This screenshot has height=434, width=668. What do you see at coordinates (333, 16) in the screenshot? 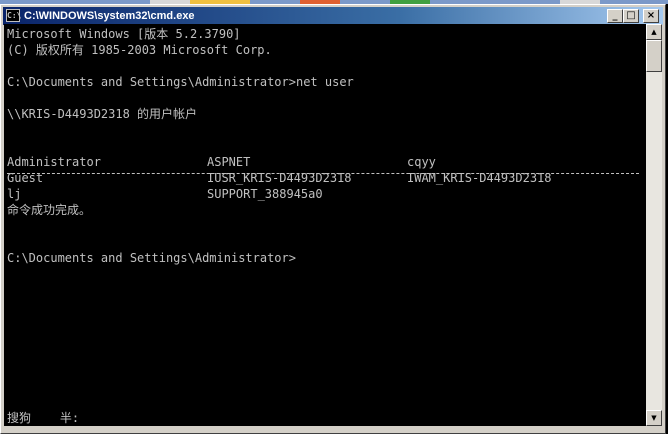
I see `title-bar: C:\ C:\WINDOWS\system32\cmd.exe _ □ ×` at bounding box center [333, 16].